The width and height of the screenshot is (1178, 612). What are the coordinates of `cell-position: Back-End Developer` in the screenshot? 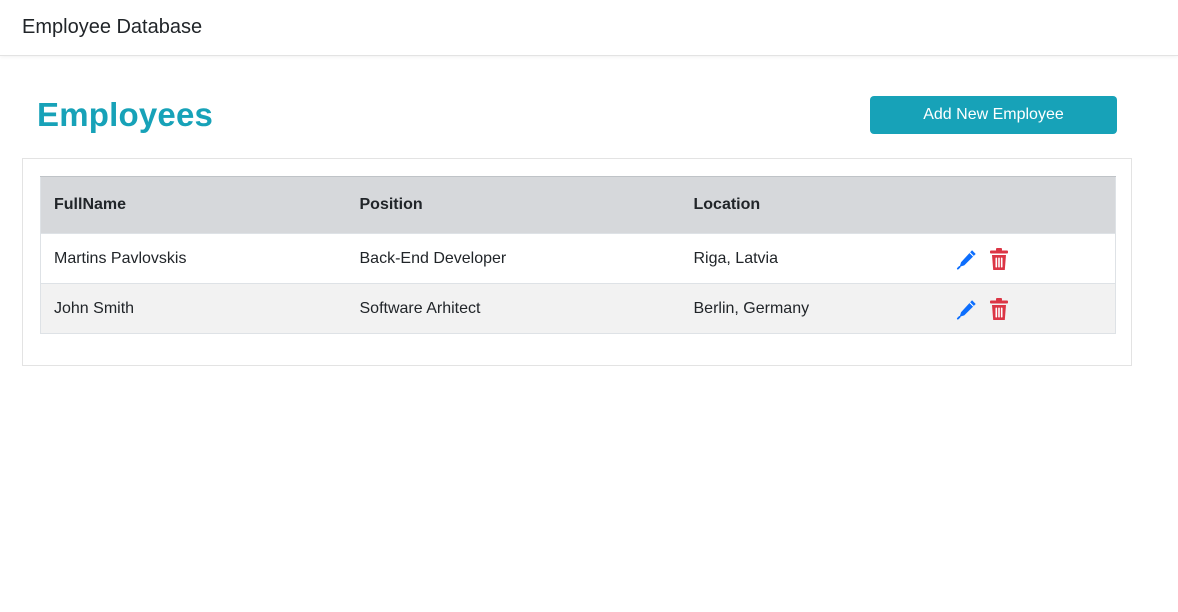 It's located at (433, 258).